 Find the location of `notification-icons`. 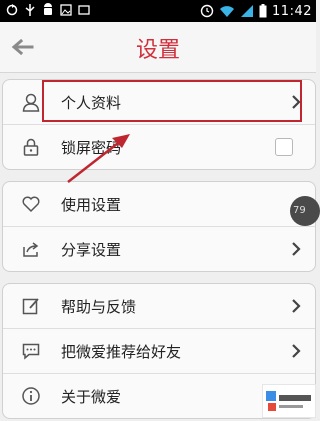

notification-icons is located at coordinates (48, 11).